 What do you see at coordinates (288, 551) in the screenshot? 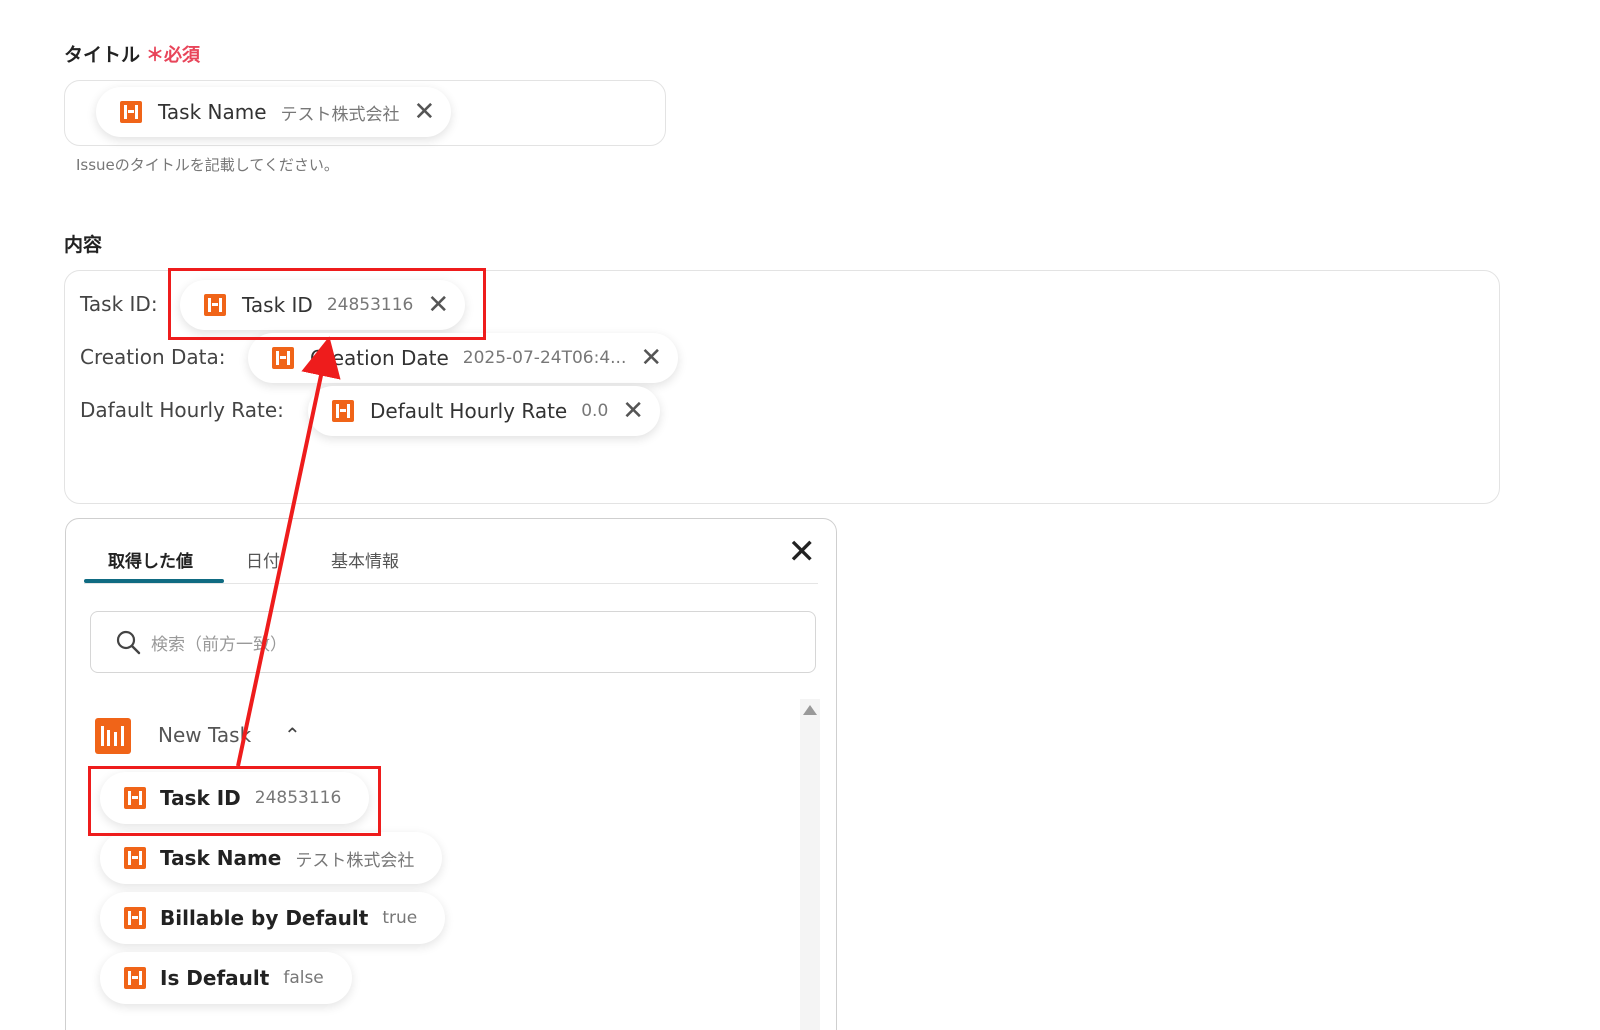
I see `annotation-arrow` at bounding box center [288, 551].